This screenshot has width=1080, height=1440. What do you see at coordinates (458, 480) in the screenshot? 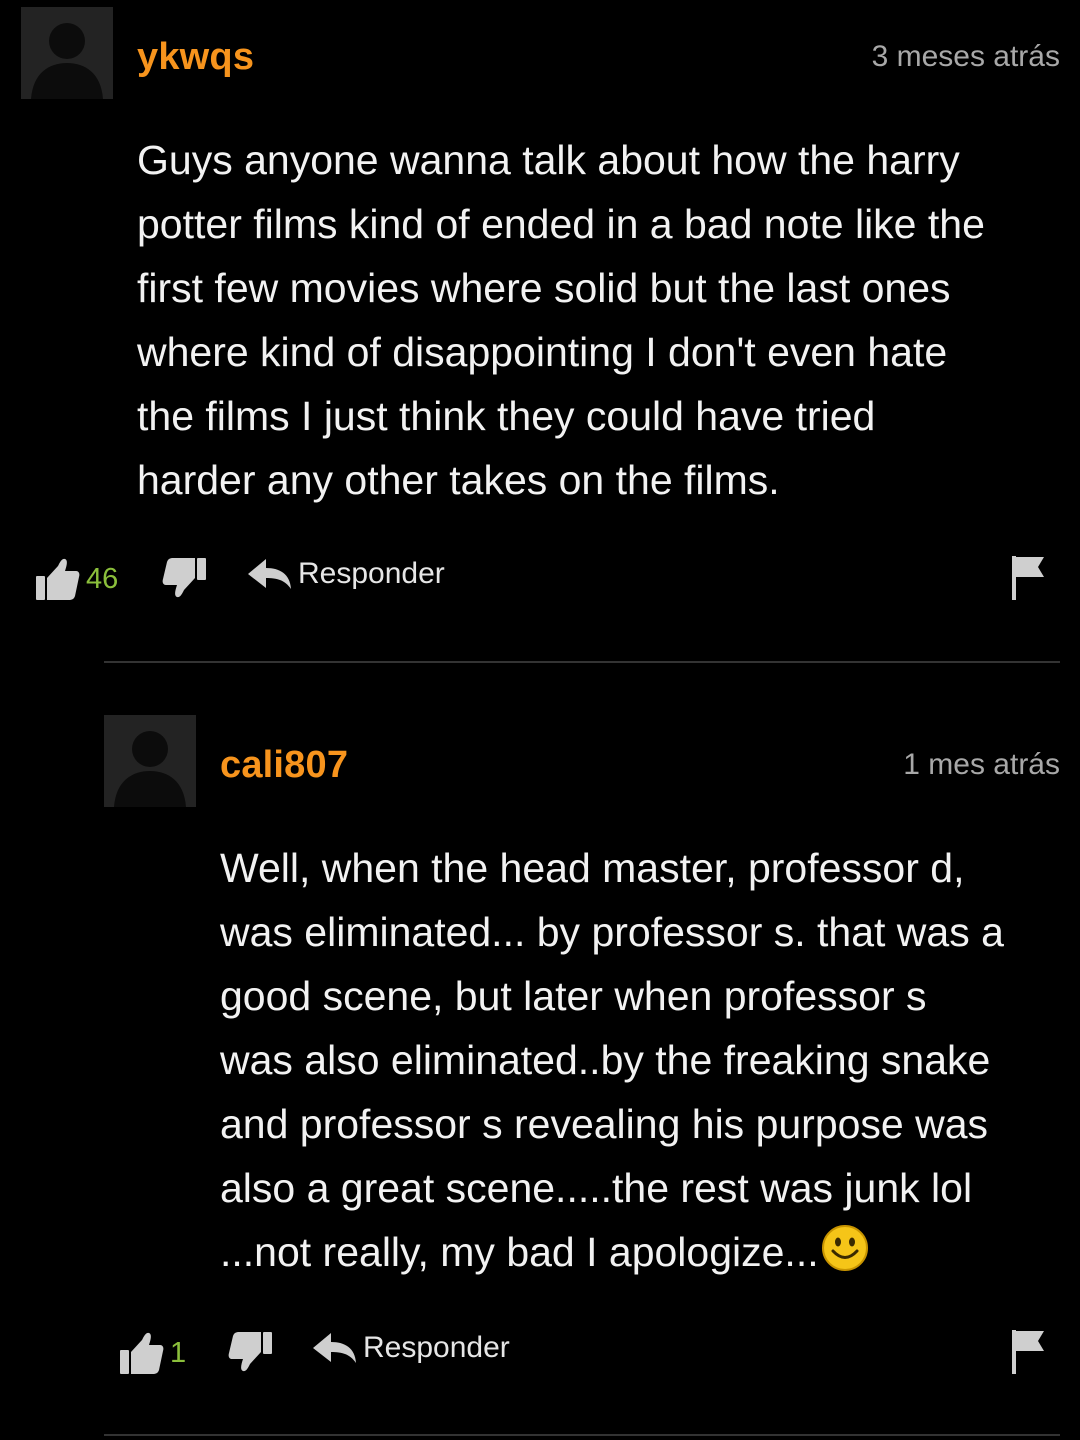
I see `comment-line: harder any other takes on the films.` at bounding box center [458, 480].